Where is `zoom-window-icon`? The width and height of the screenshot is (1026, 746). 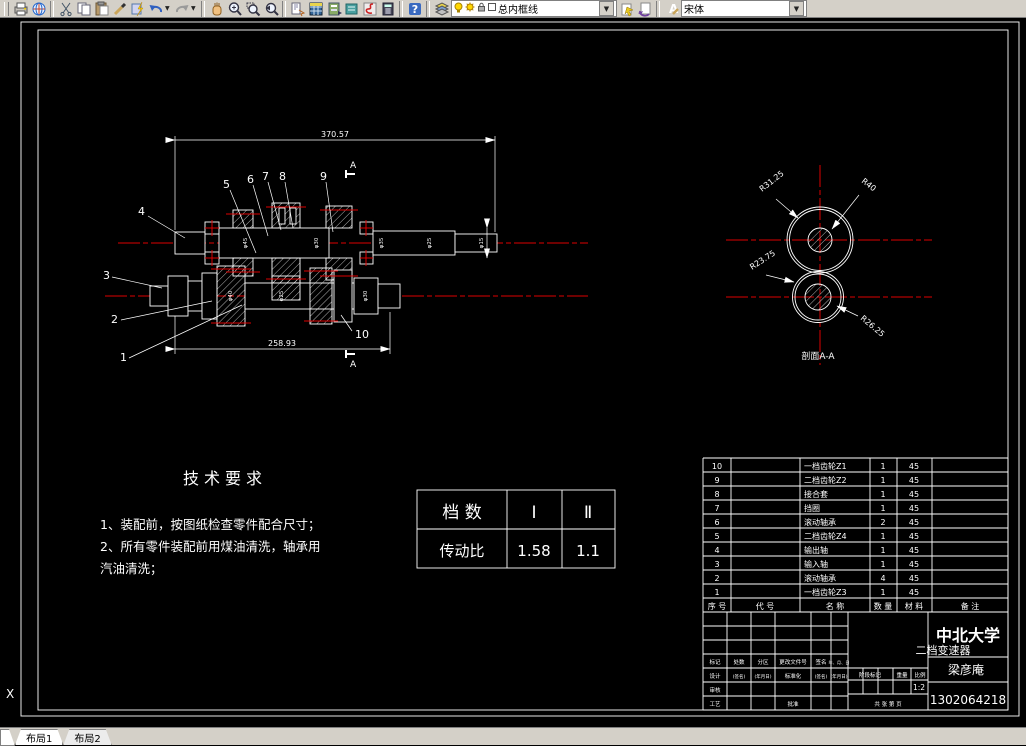
zoom-window-icon is located at coordinates (252, 9).